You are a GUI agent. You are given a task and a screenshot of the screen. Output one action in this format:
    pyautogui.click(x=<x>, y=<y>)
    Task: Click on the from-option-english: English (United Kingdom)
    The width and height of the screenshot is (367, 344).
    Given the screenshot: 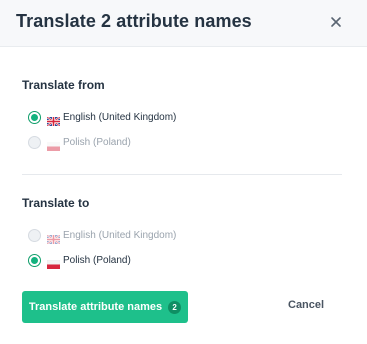 What is the action you would take?
    pyautogui.click(x=102, y=117)
    